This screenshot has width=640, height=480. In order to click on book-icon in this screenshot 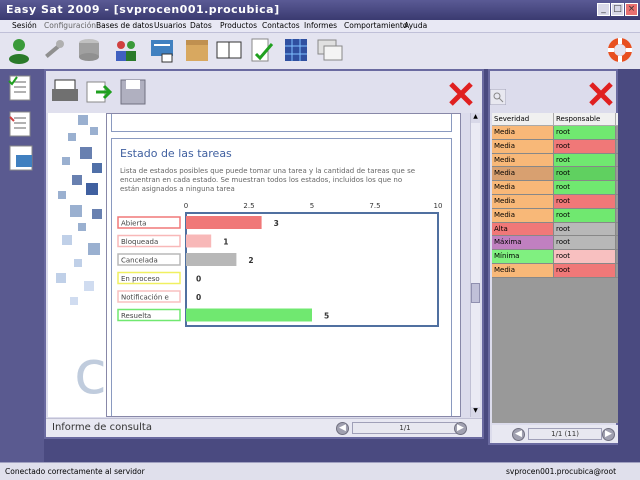, I will do `click(229, 50)`.